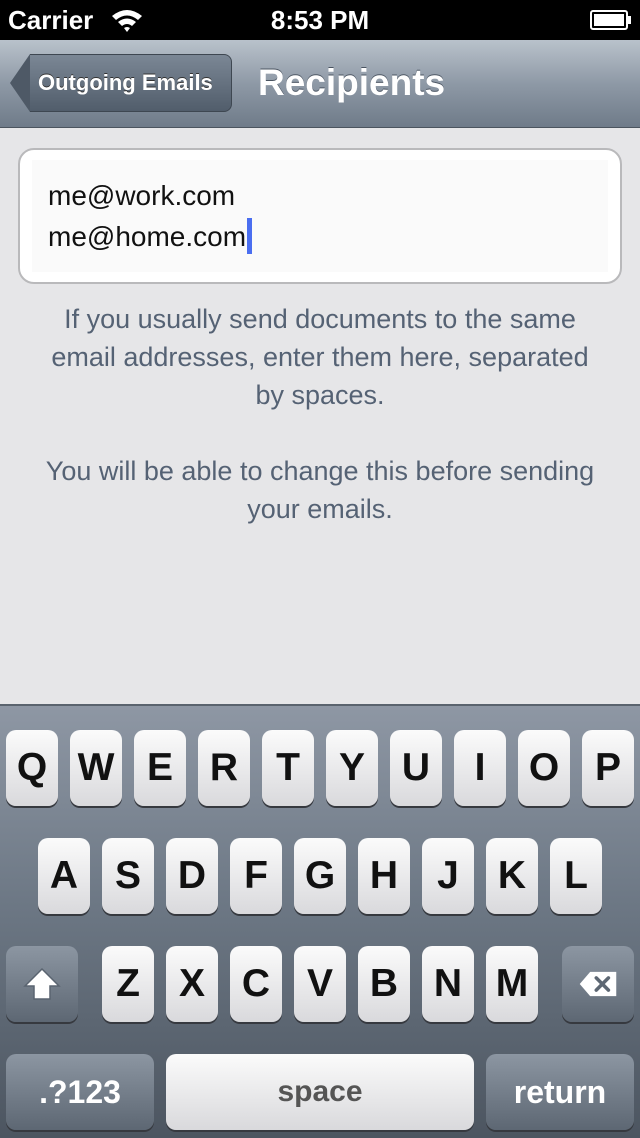 The height and width of the screenshot is (1138, 640). Describe the element at coordinates (256, 984) in the screenshot. I see `key-c: C` at that location.